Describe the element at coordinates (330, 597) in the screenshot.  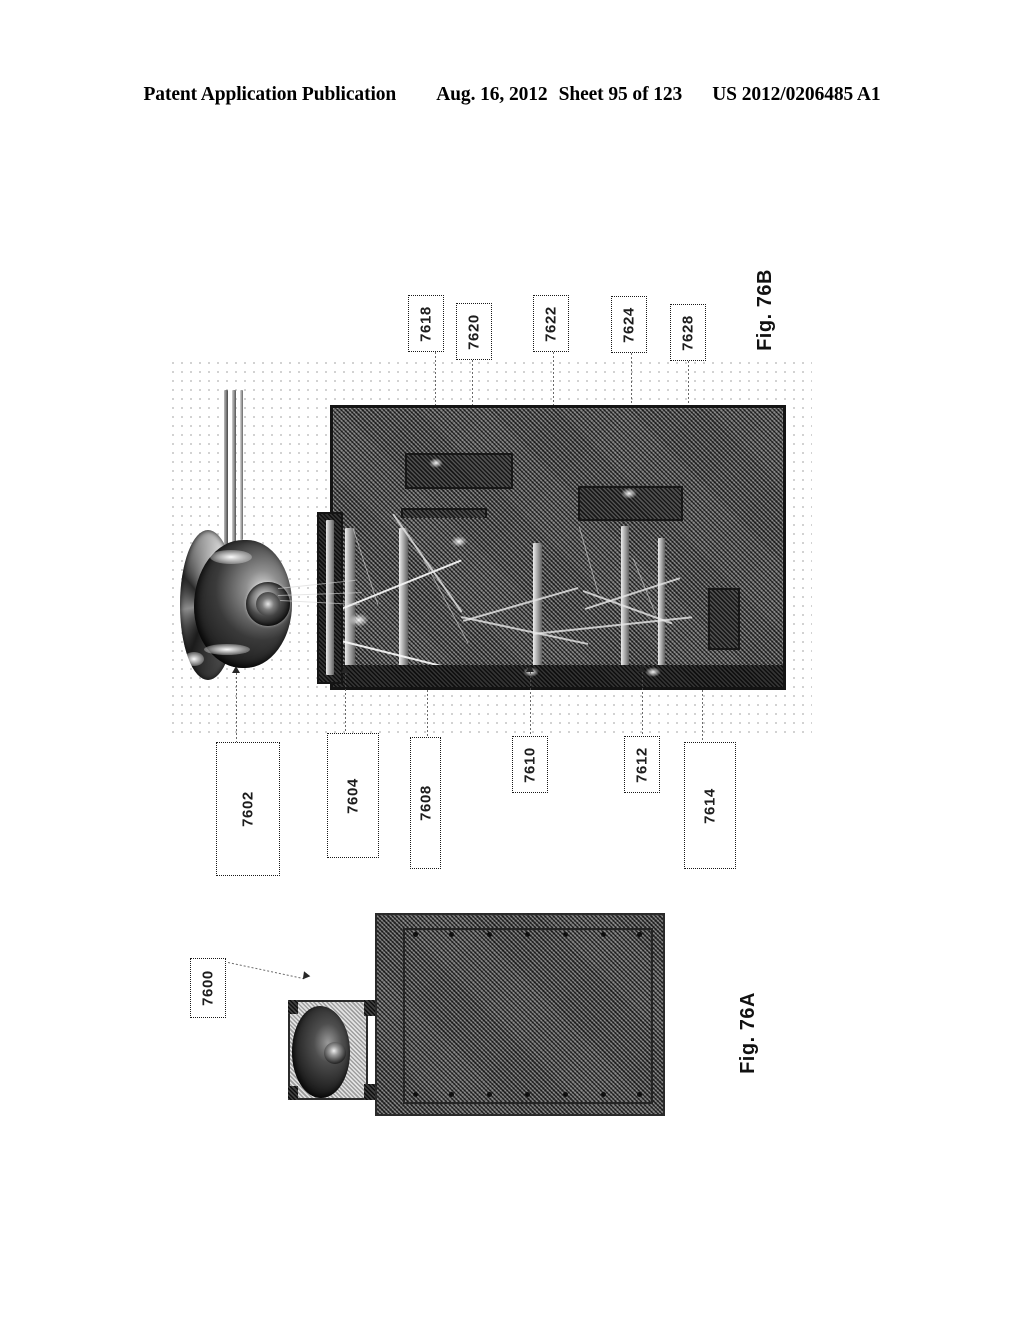
I see `hinge-post` at that location.